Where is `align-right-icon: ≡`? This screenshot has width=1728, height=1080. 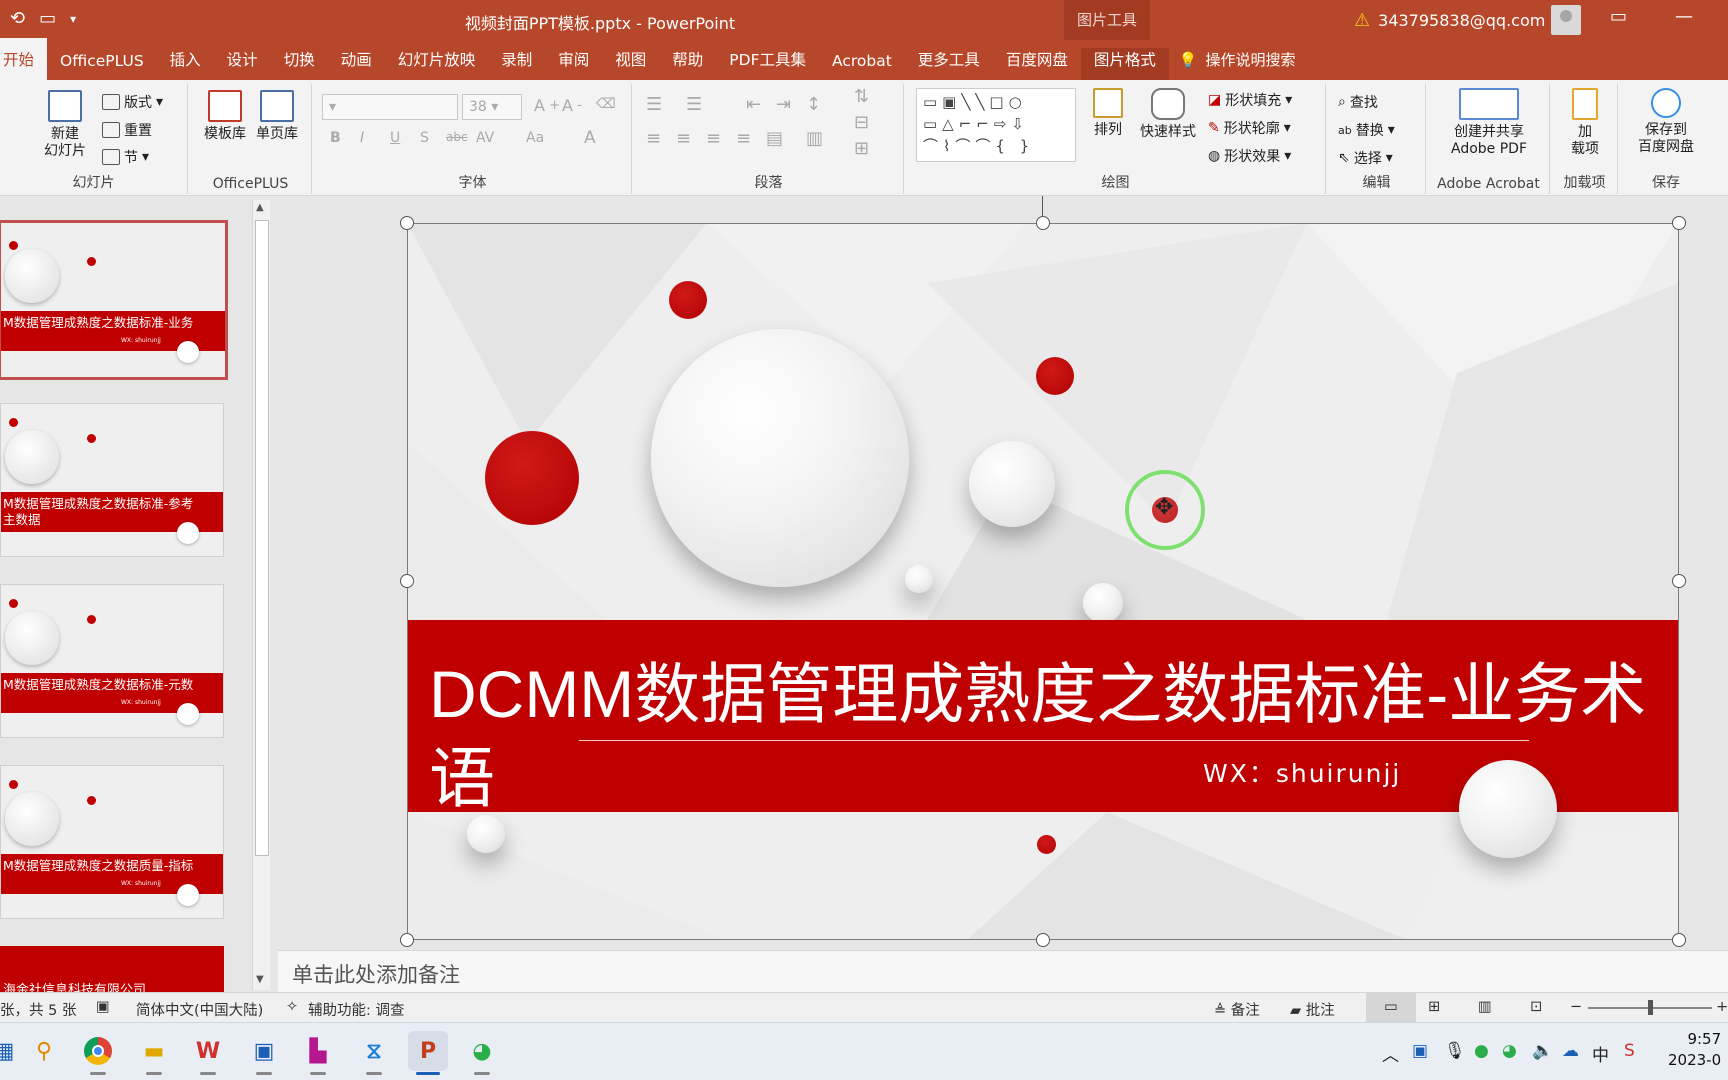 align-right-icon: ≡ is located at coordinates (713, 138).